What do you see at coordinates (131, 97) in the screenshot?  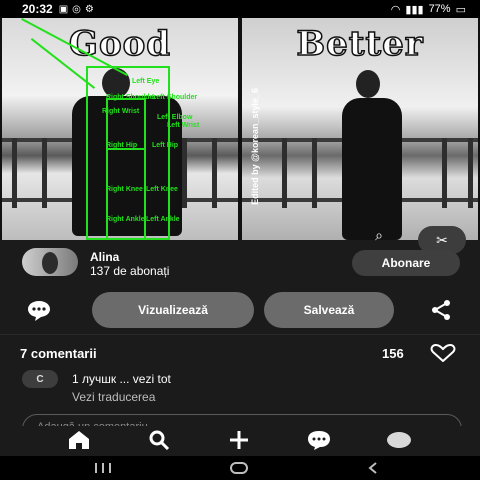 I see `pose-label: Right Shoulder` at bounding box center [131, 97].